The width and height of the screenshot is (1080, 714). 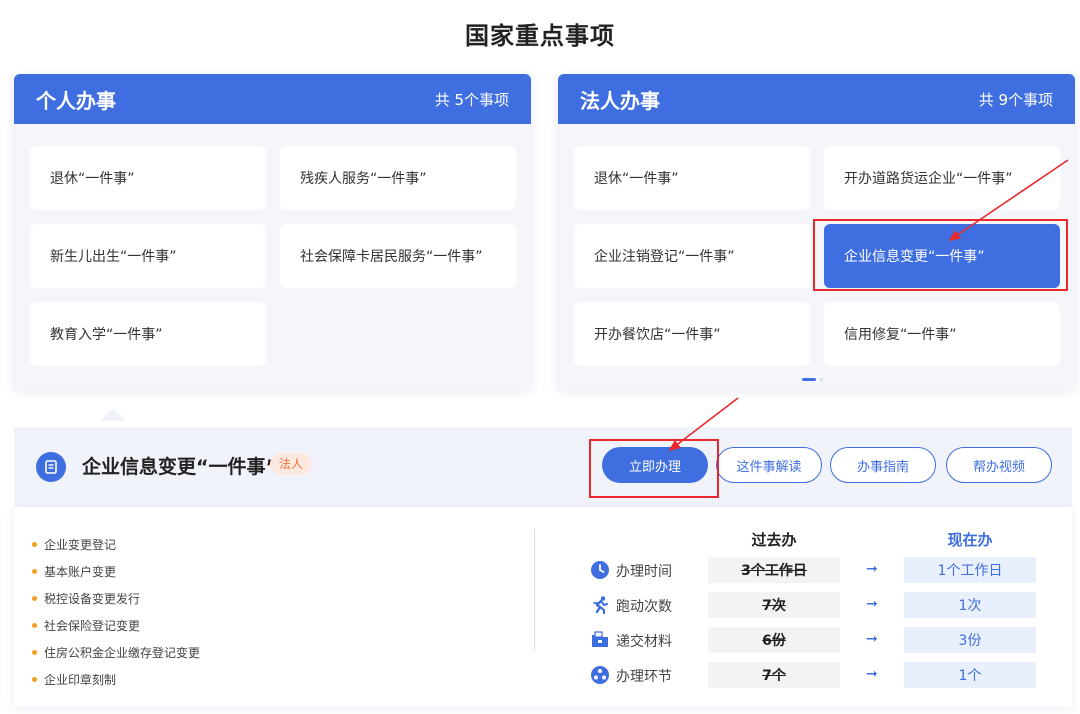 I want to click on legal-item-company-deregistration: 企业注销登记“一件事”, so click(x=692, y=256).